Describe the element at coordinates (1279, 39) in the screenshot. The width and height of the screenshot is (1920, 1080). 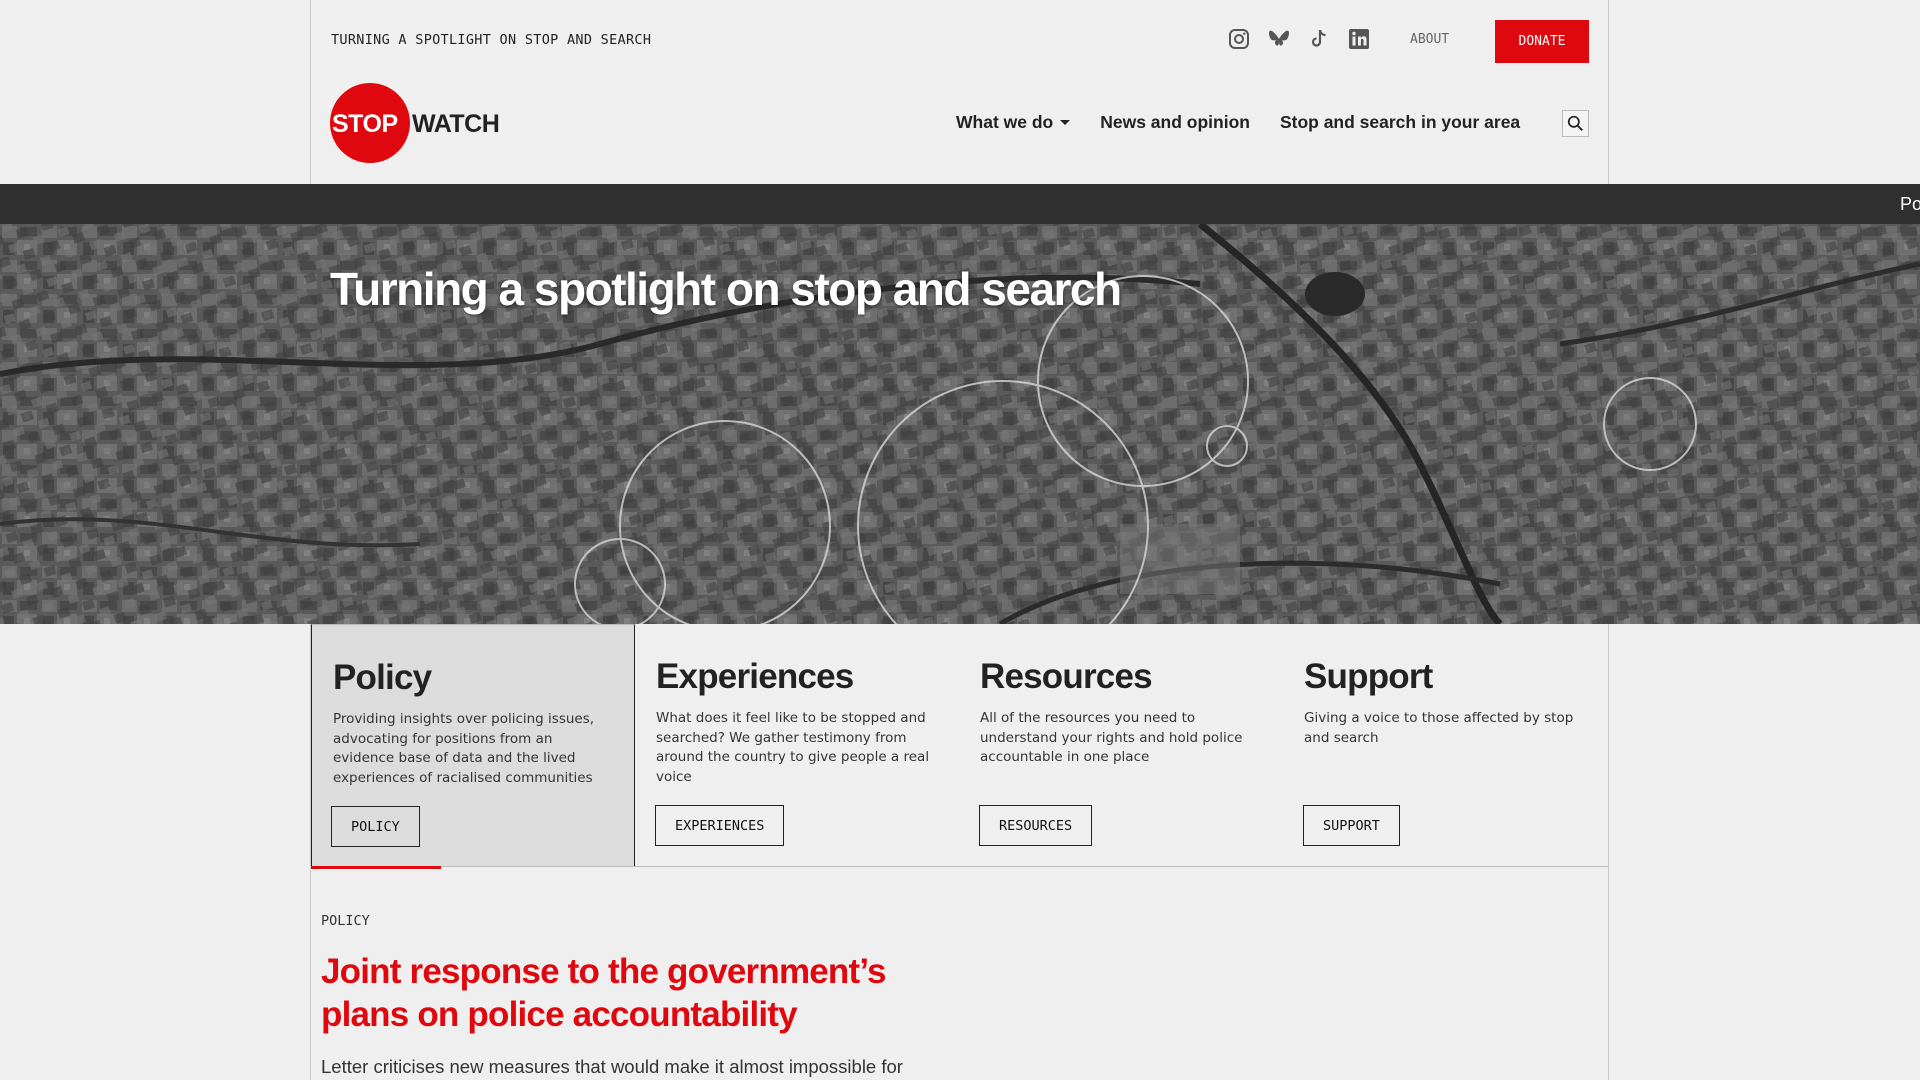
I see `bluesky-icon` at that location.